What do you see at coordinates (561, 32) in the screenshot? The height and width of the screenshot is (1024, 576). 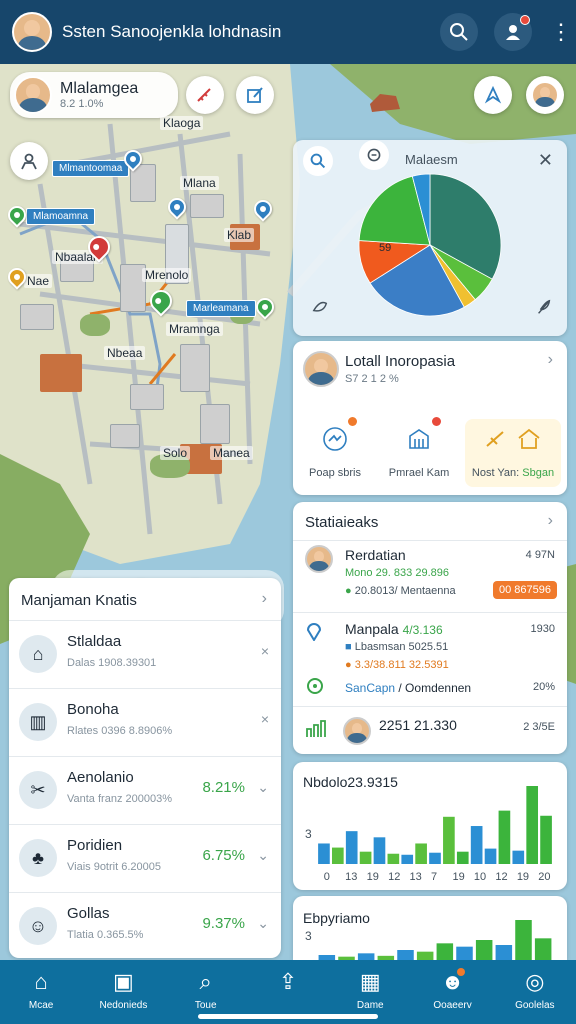 I see `more-vertical-icon: ⋮` at bounding box center [561, 32].